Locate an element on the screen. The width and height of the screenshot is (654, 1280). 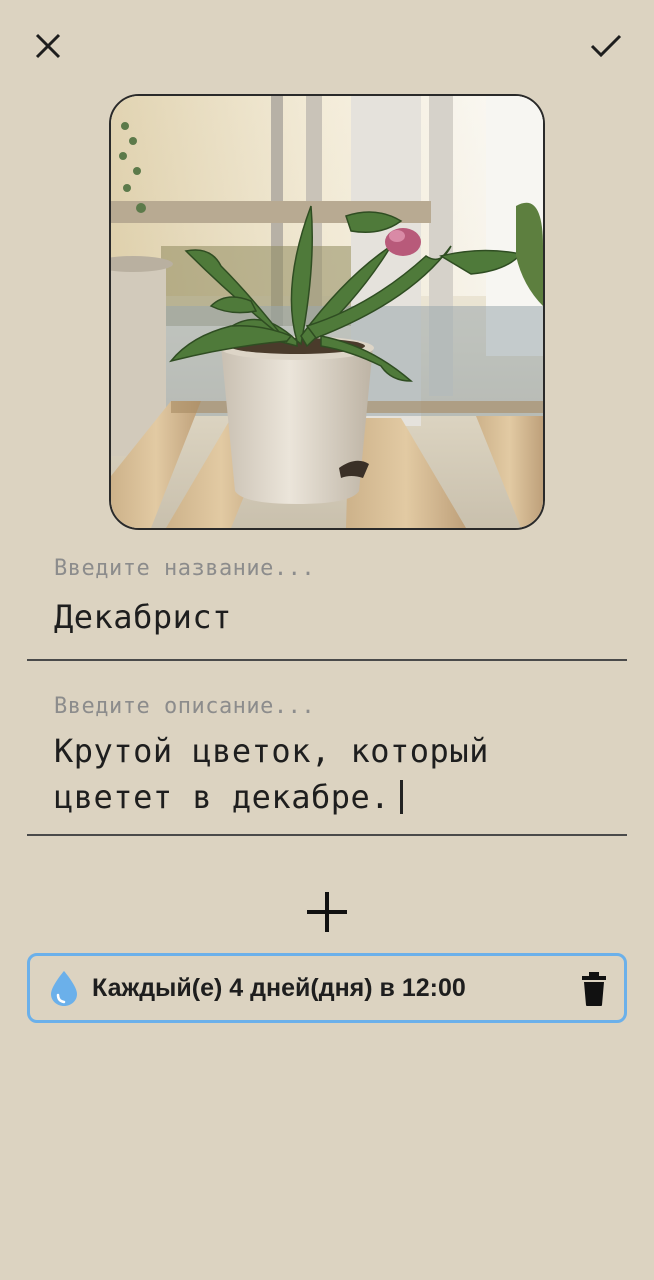
schedule-text: Каждый(е) 4 дней(дня) в 12:00 is located at coordinates (279, 988).